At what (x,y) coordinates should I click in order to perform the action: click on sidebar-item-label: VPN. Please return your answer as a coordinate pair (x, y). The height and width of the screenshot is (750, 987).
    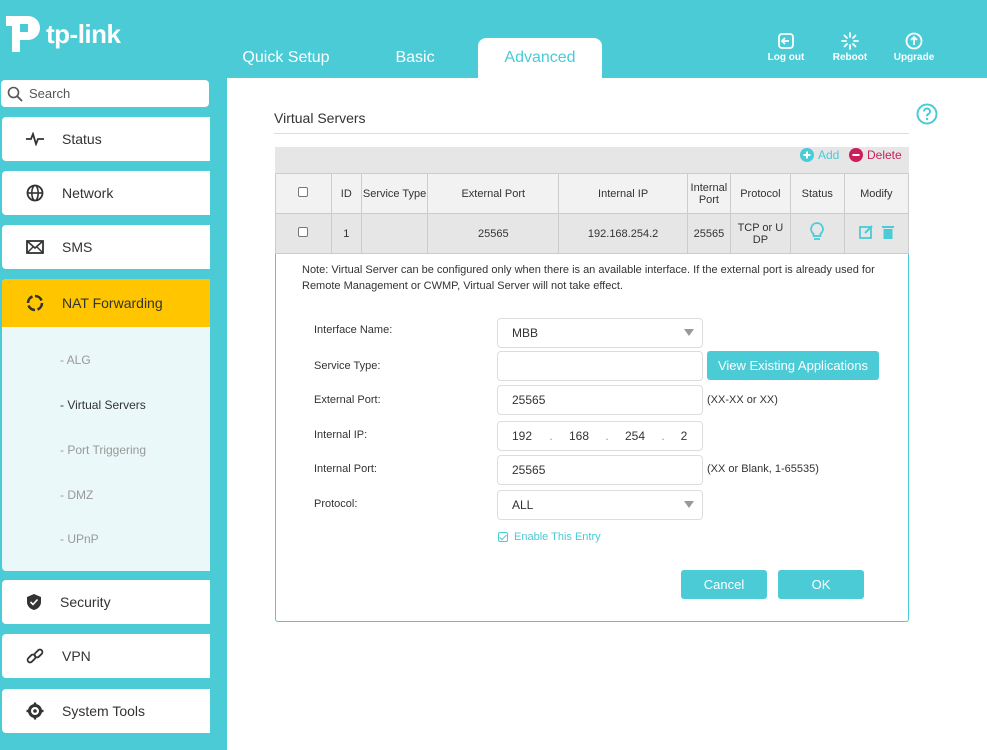
    Looking at the image, I should click on (76, 656).